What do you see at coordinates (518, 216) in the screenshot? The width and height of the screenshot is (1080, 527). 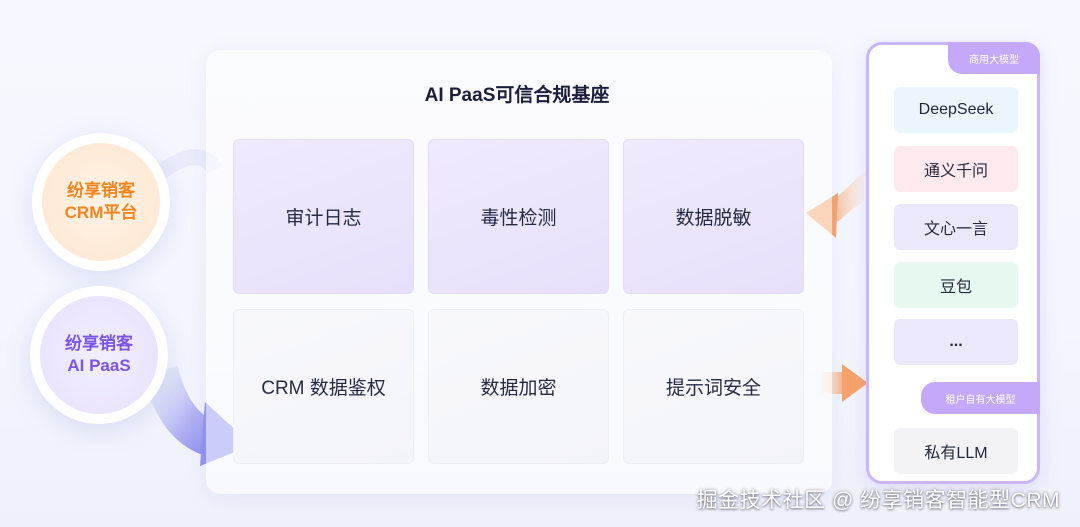 I see `card-toxicity-detection: 毒性检测` at bounding box center [518, 216].